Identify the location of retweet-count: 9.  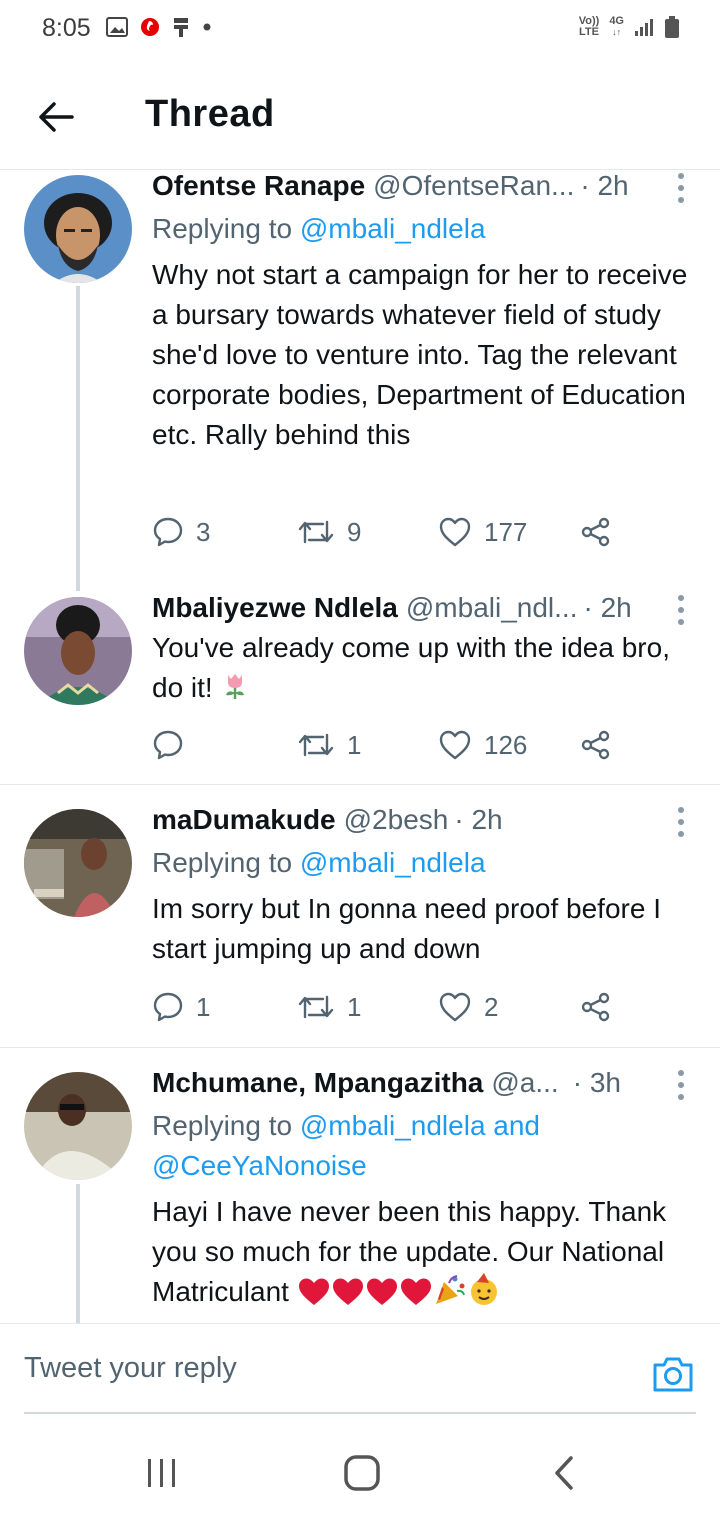
(354, 531).